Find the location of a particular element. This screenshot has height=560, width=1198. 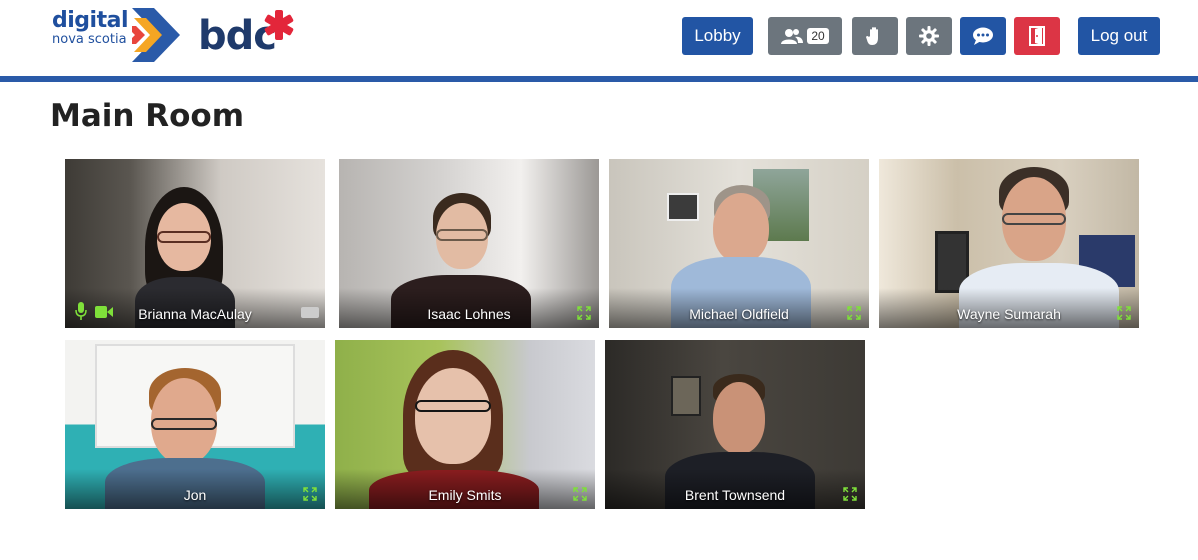

lobby-button-label: Lobby is located at coordinates (717, 35).